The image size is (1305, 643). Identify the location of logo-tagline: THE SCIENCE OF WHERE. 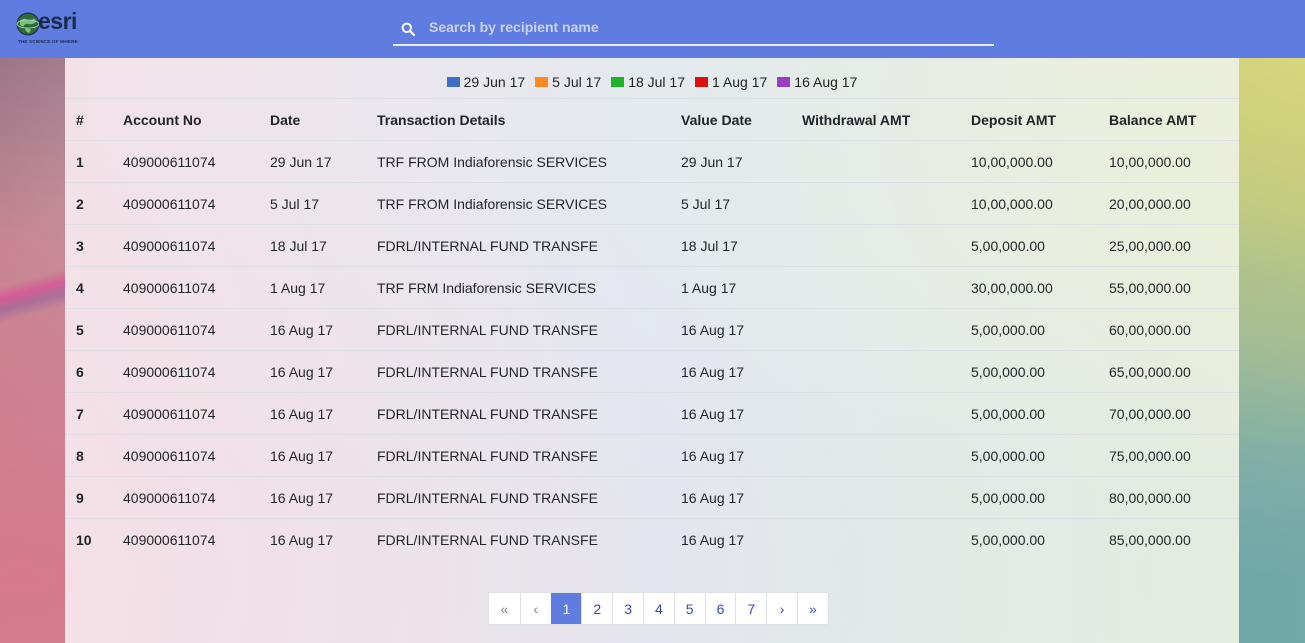
(48, 41).